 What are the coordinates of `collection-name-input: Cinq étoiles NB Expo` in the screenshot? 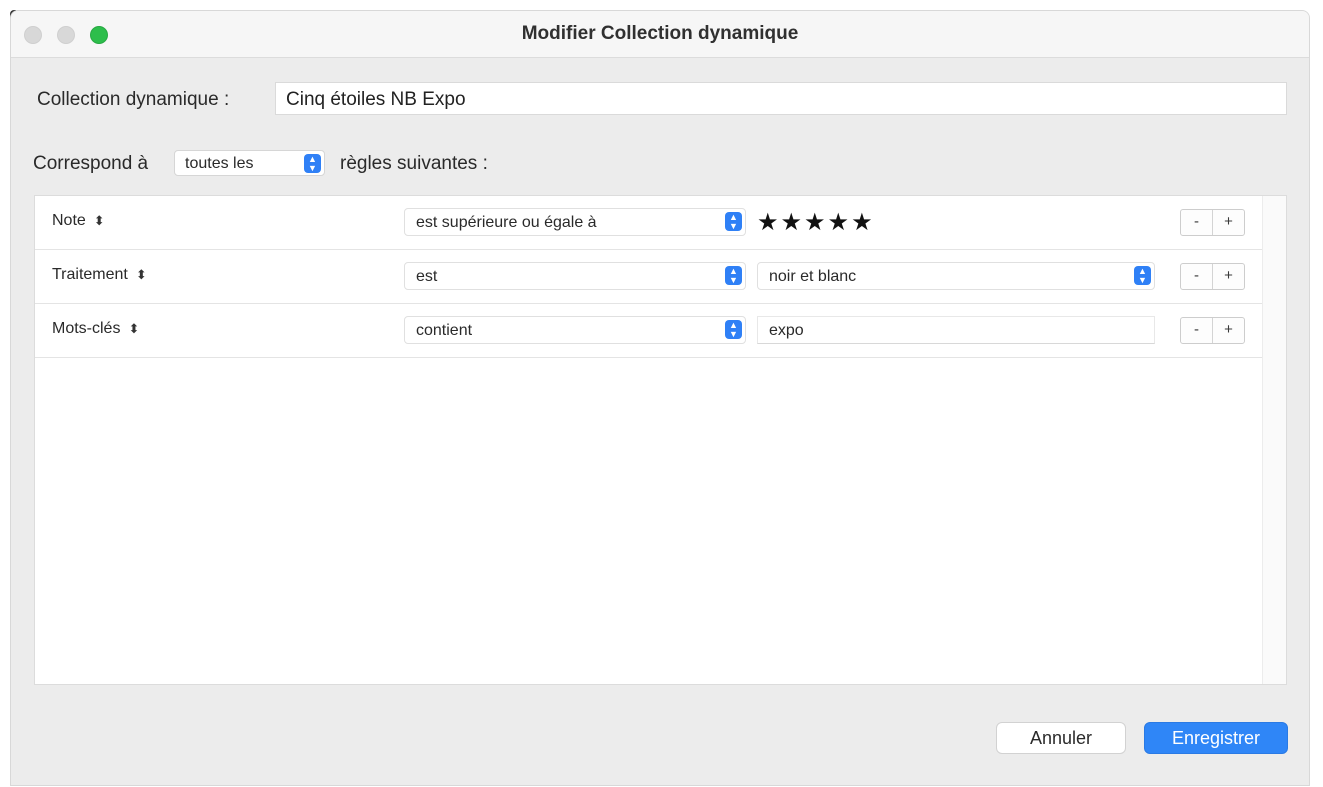 It's located at (781, 98).